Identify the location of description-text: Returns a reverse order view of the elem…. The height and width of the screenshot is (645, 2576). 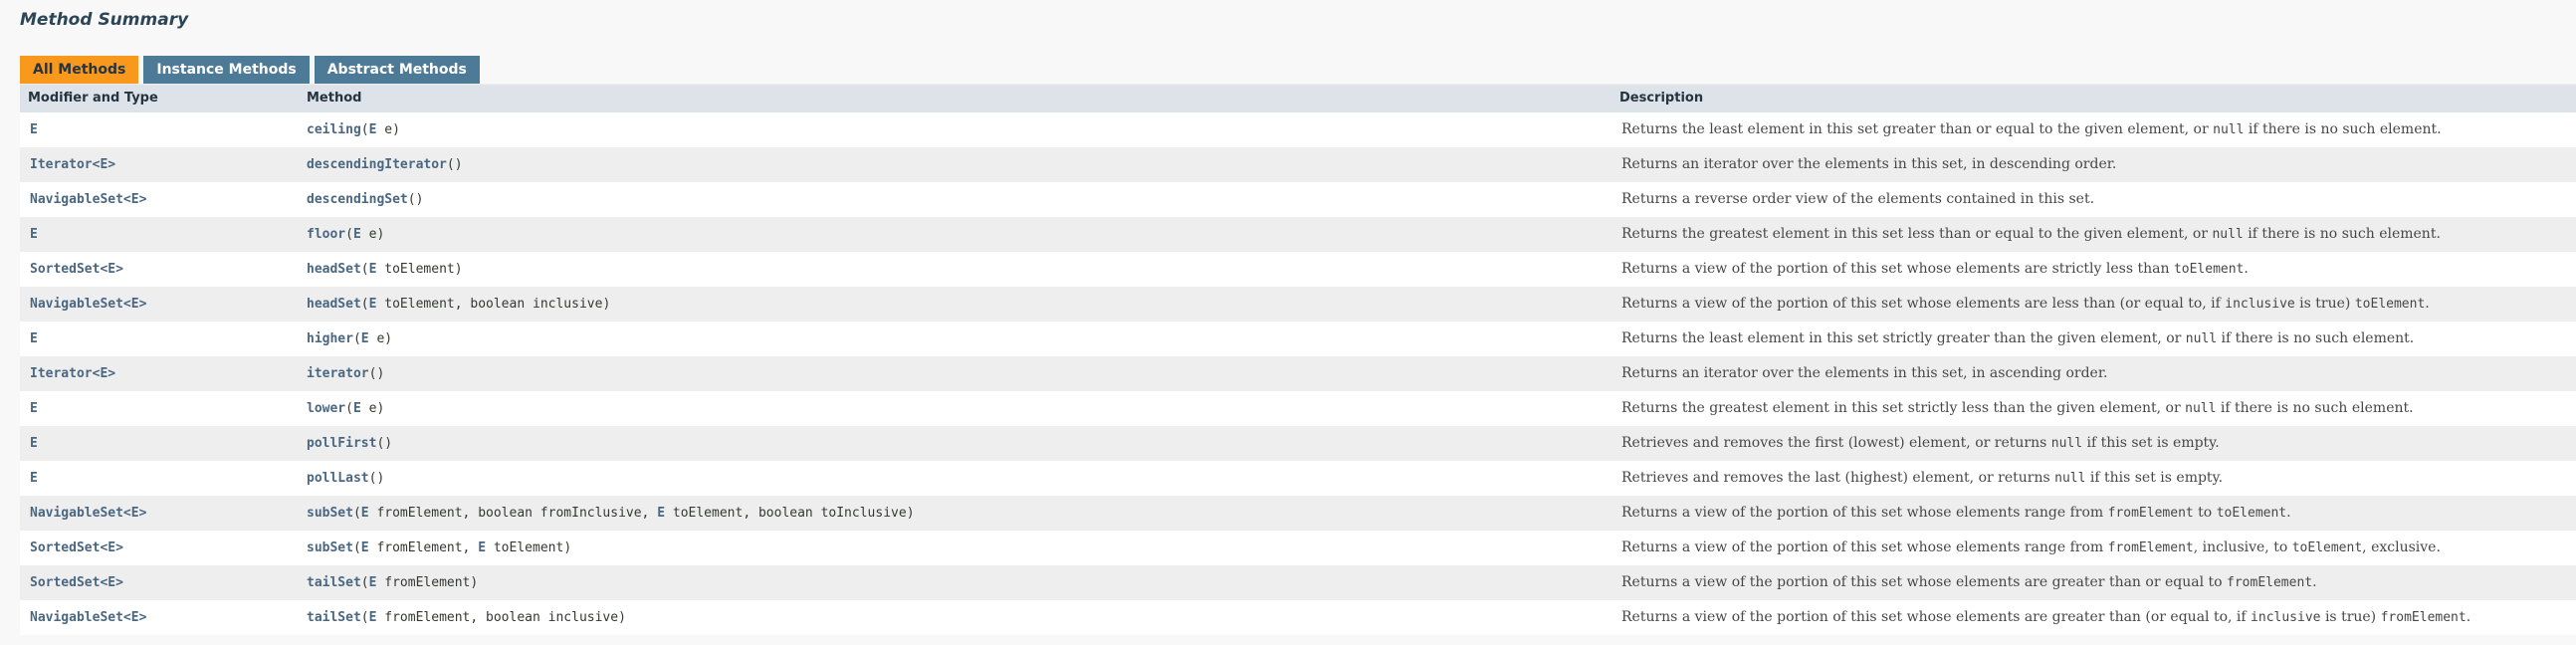
(1858, 199).